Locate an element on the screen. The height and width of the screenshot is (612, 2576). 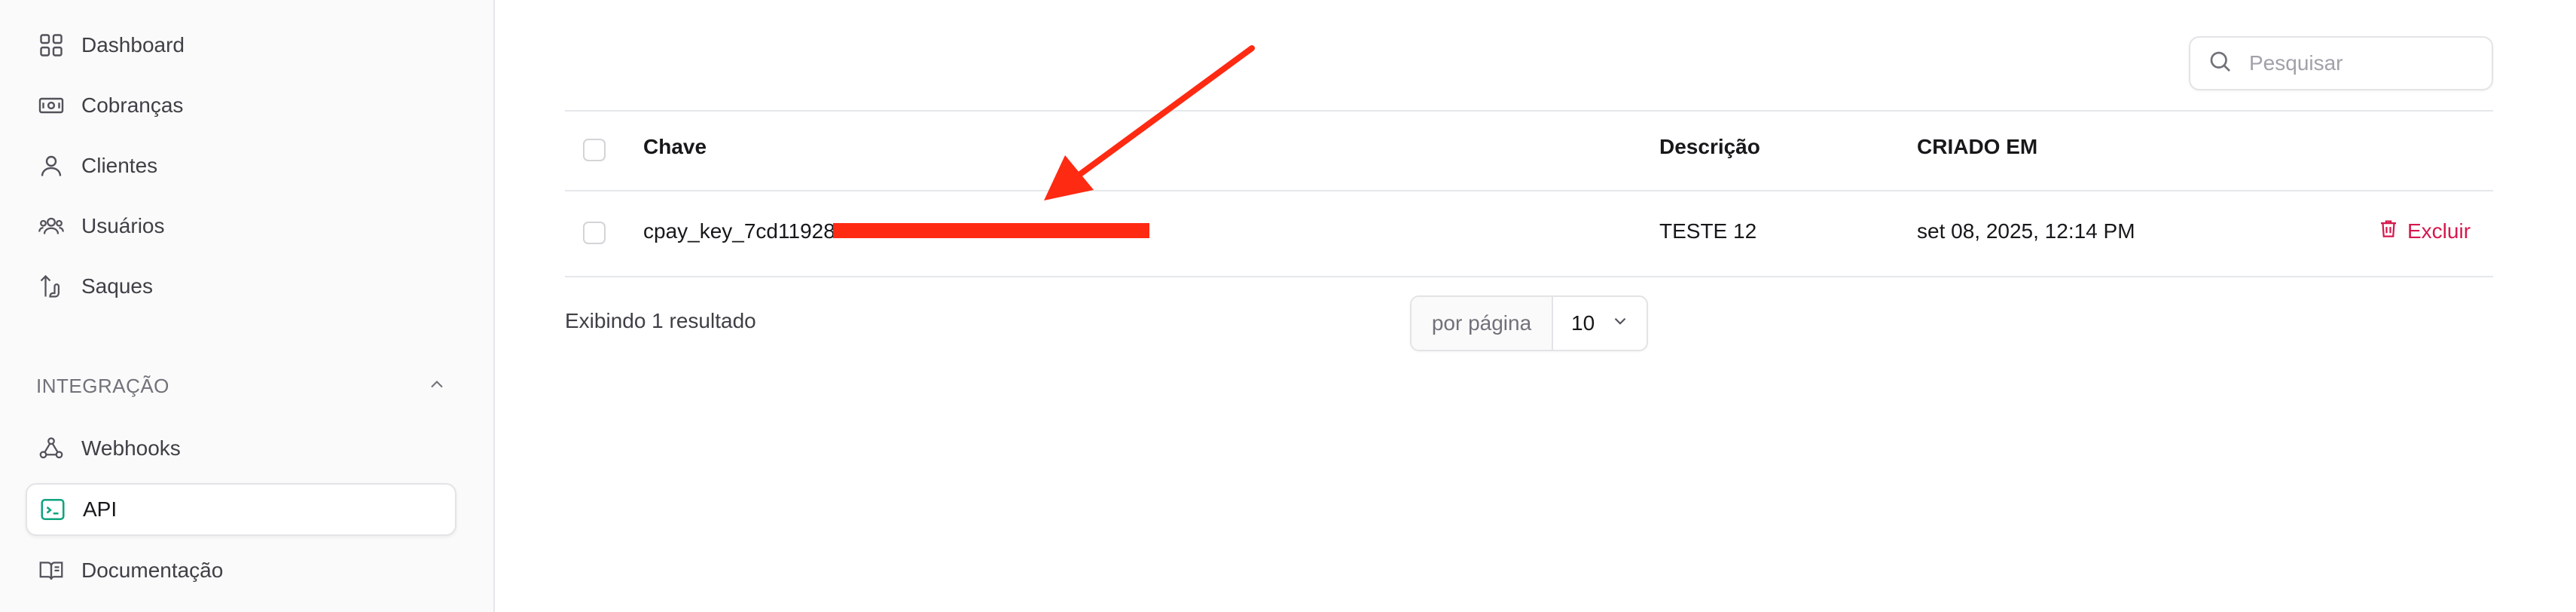
trash-icon is located at coordinates (2392, 231).